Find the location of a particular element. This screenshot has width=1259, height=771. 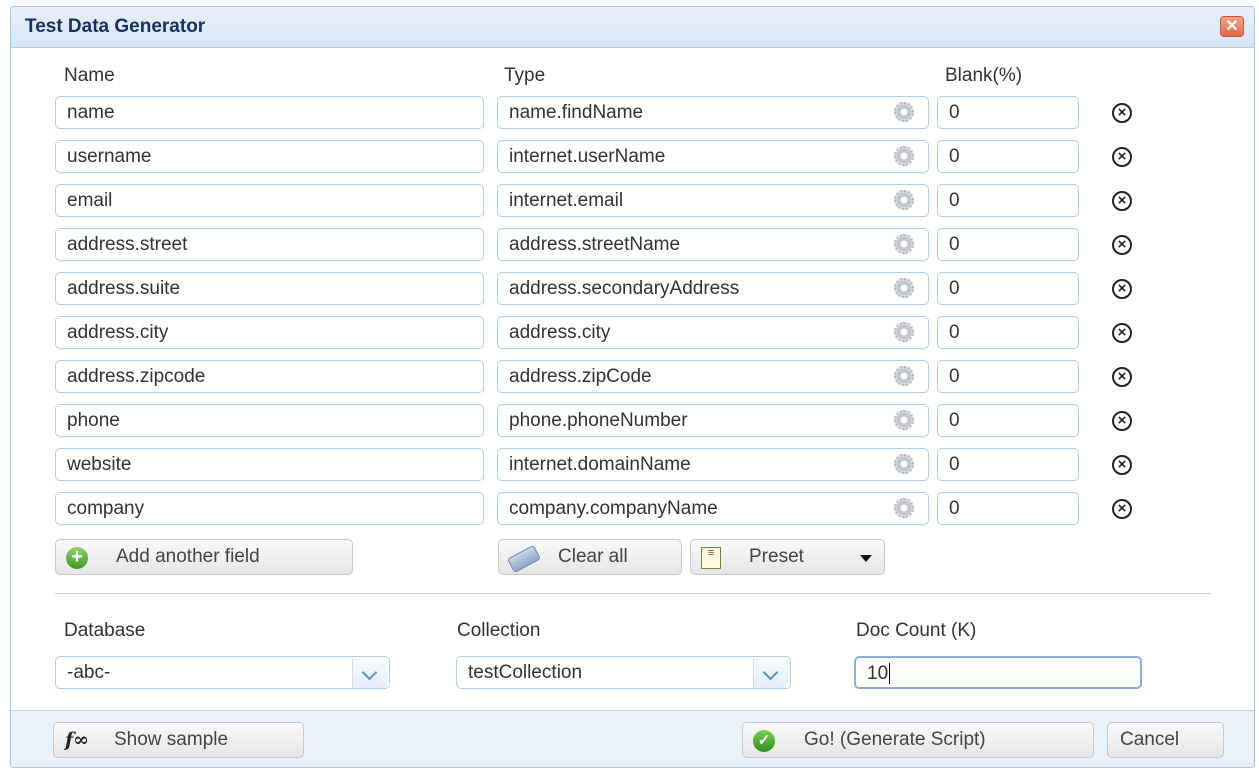

database-label: Database is located at coordinates (105, 630).